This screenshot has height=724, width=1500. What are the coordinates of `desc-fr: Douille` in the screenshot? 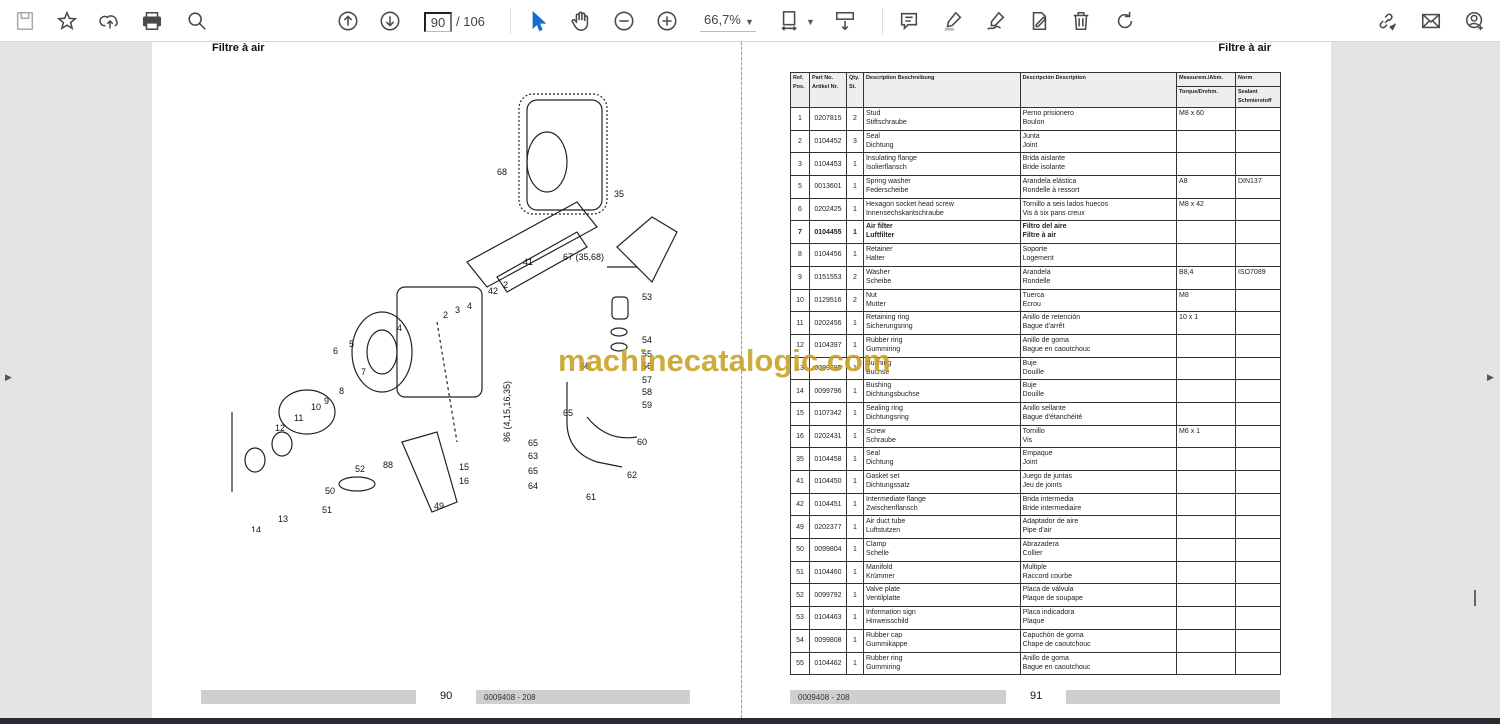 It's located at (1033, 395).